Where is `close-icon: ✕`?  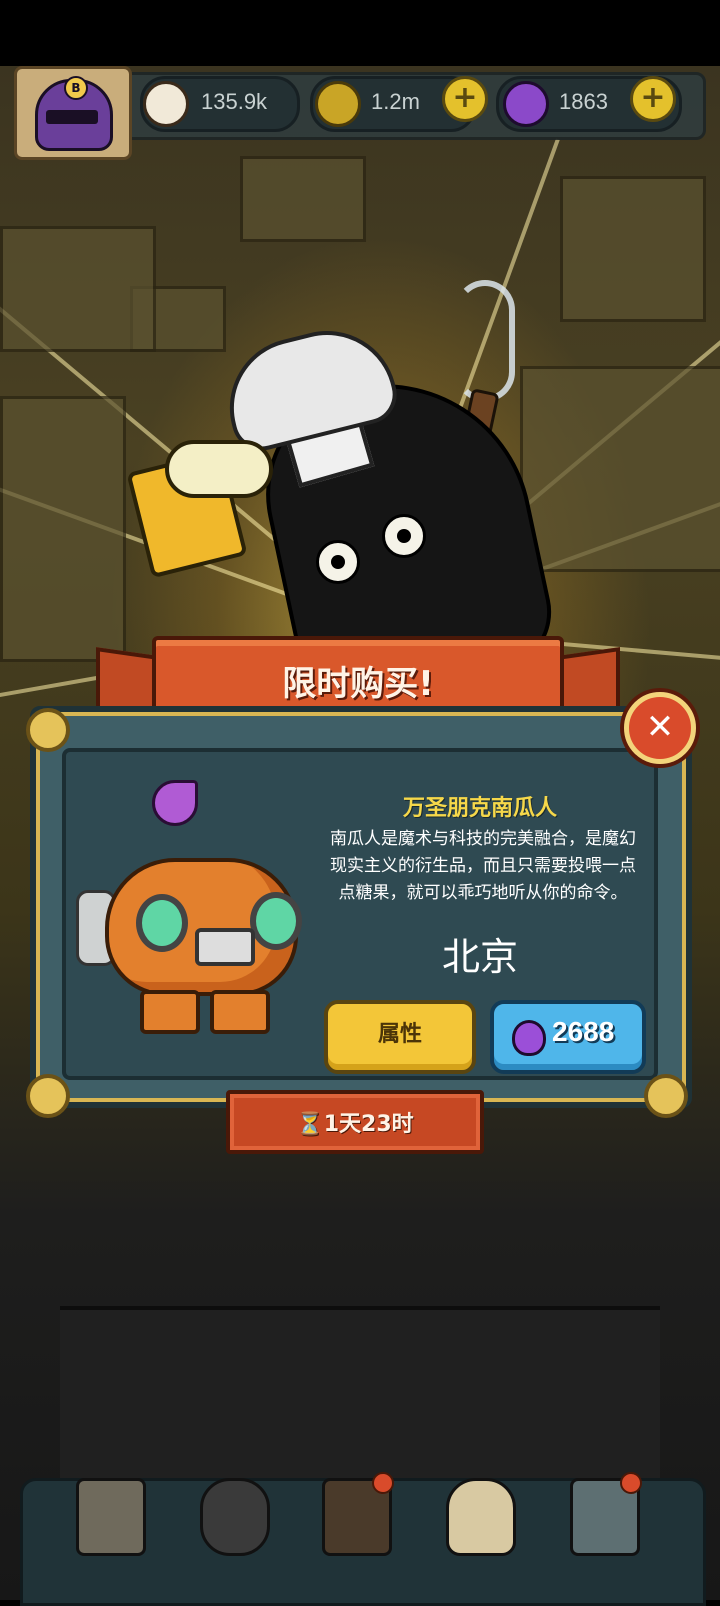 close-icon: ✕ is located at coordinates (660, 727).